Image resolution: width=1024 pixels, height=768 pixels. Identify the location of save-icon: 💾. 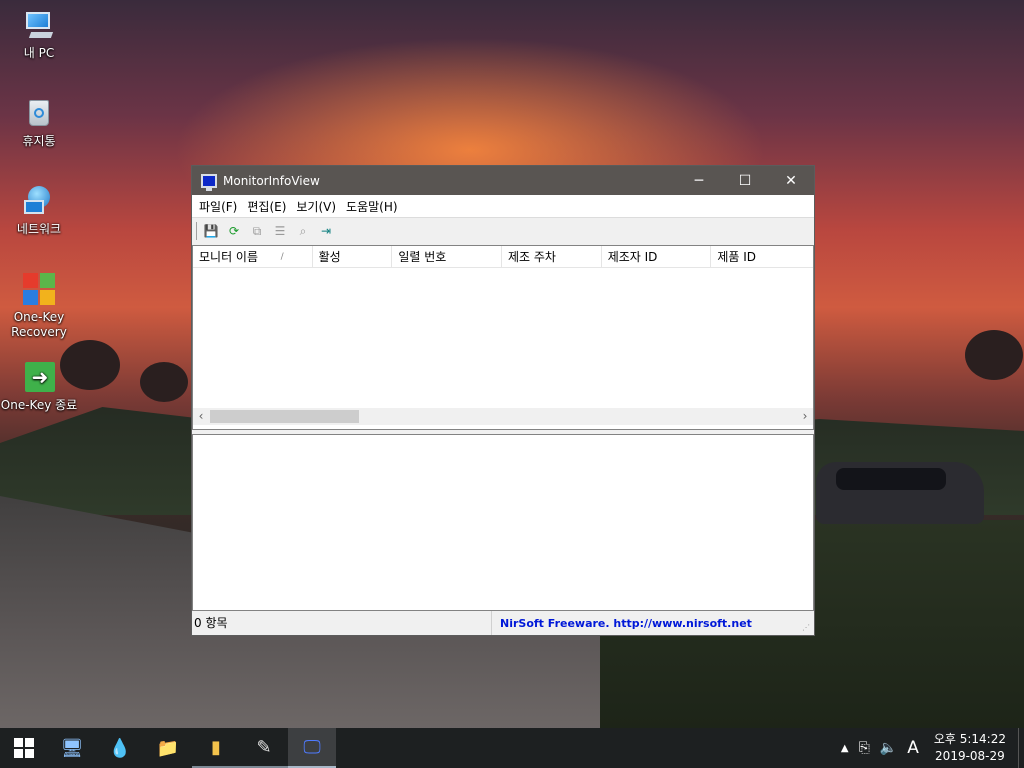
(211, 231).